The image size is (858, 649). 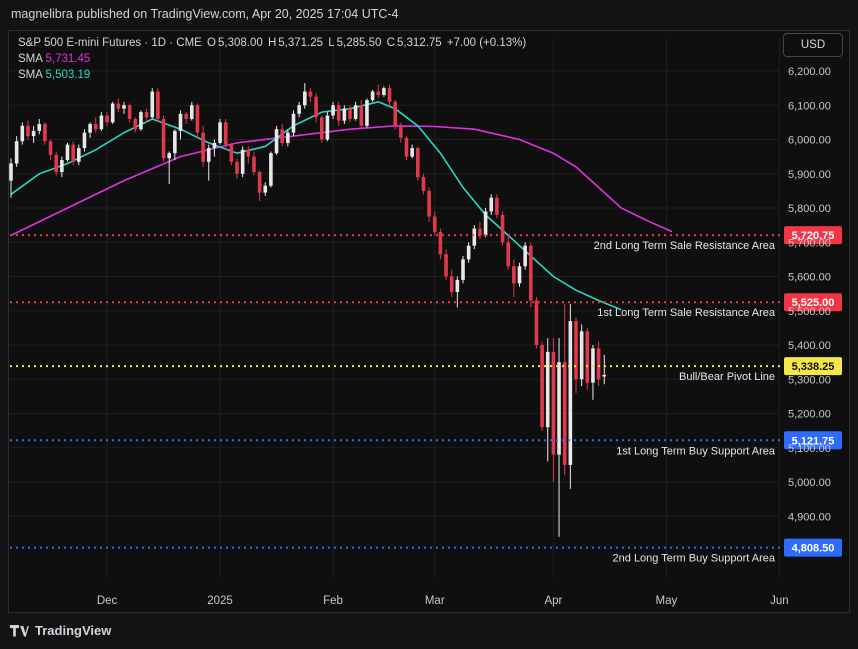 What do you see at coordinates (220, 601) in the screenshot?
I see `time-tick-label: 2025` at bounding box center [220, 601].